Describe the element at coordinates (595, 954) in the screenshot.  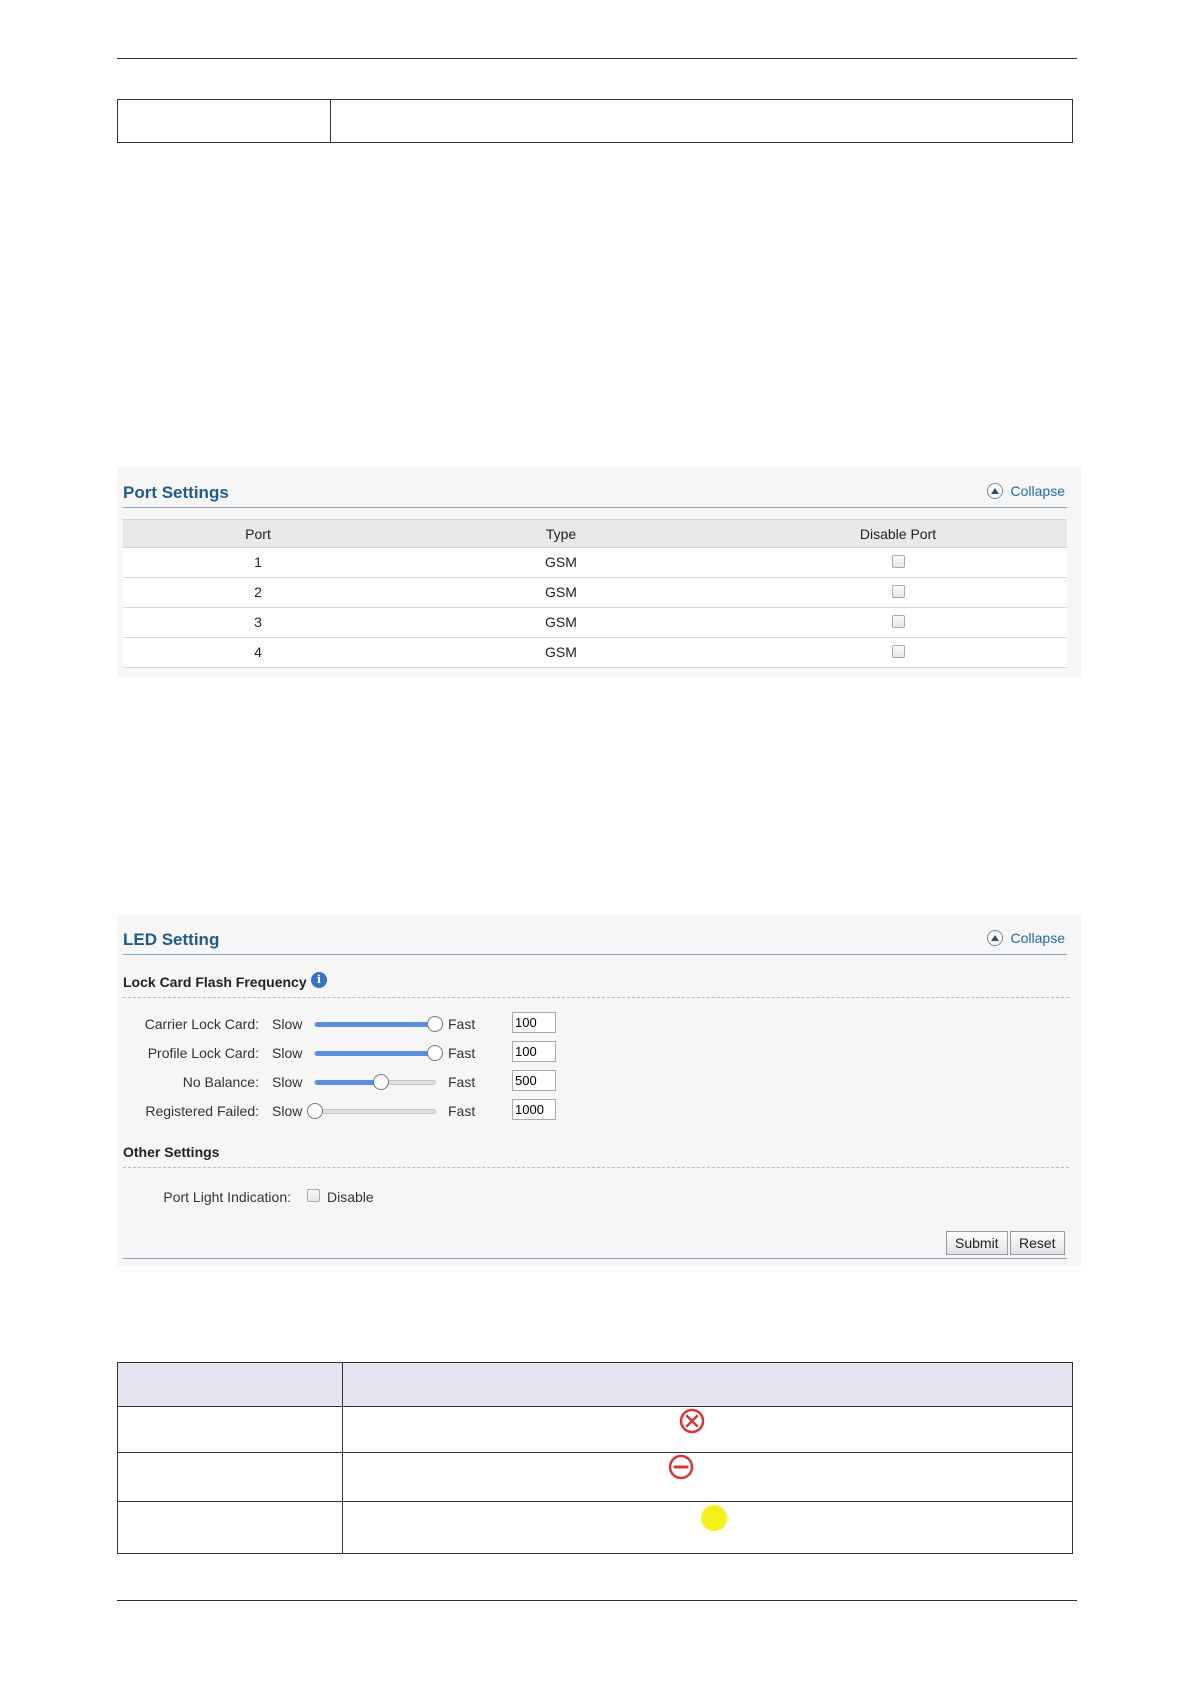
I see `led-setting-underline` at that location.